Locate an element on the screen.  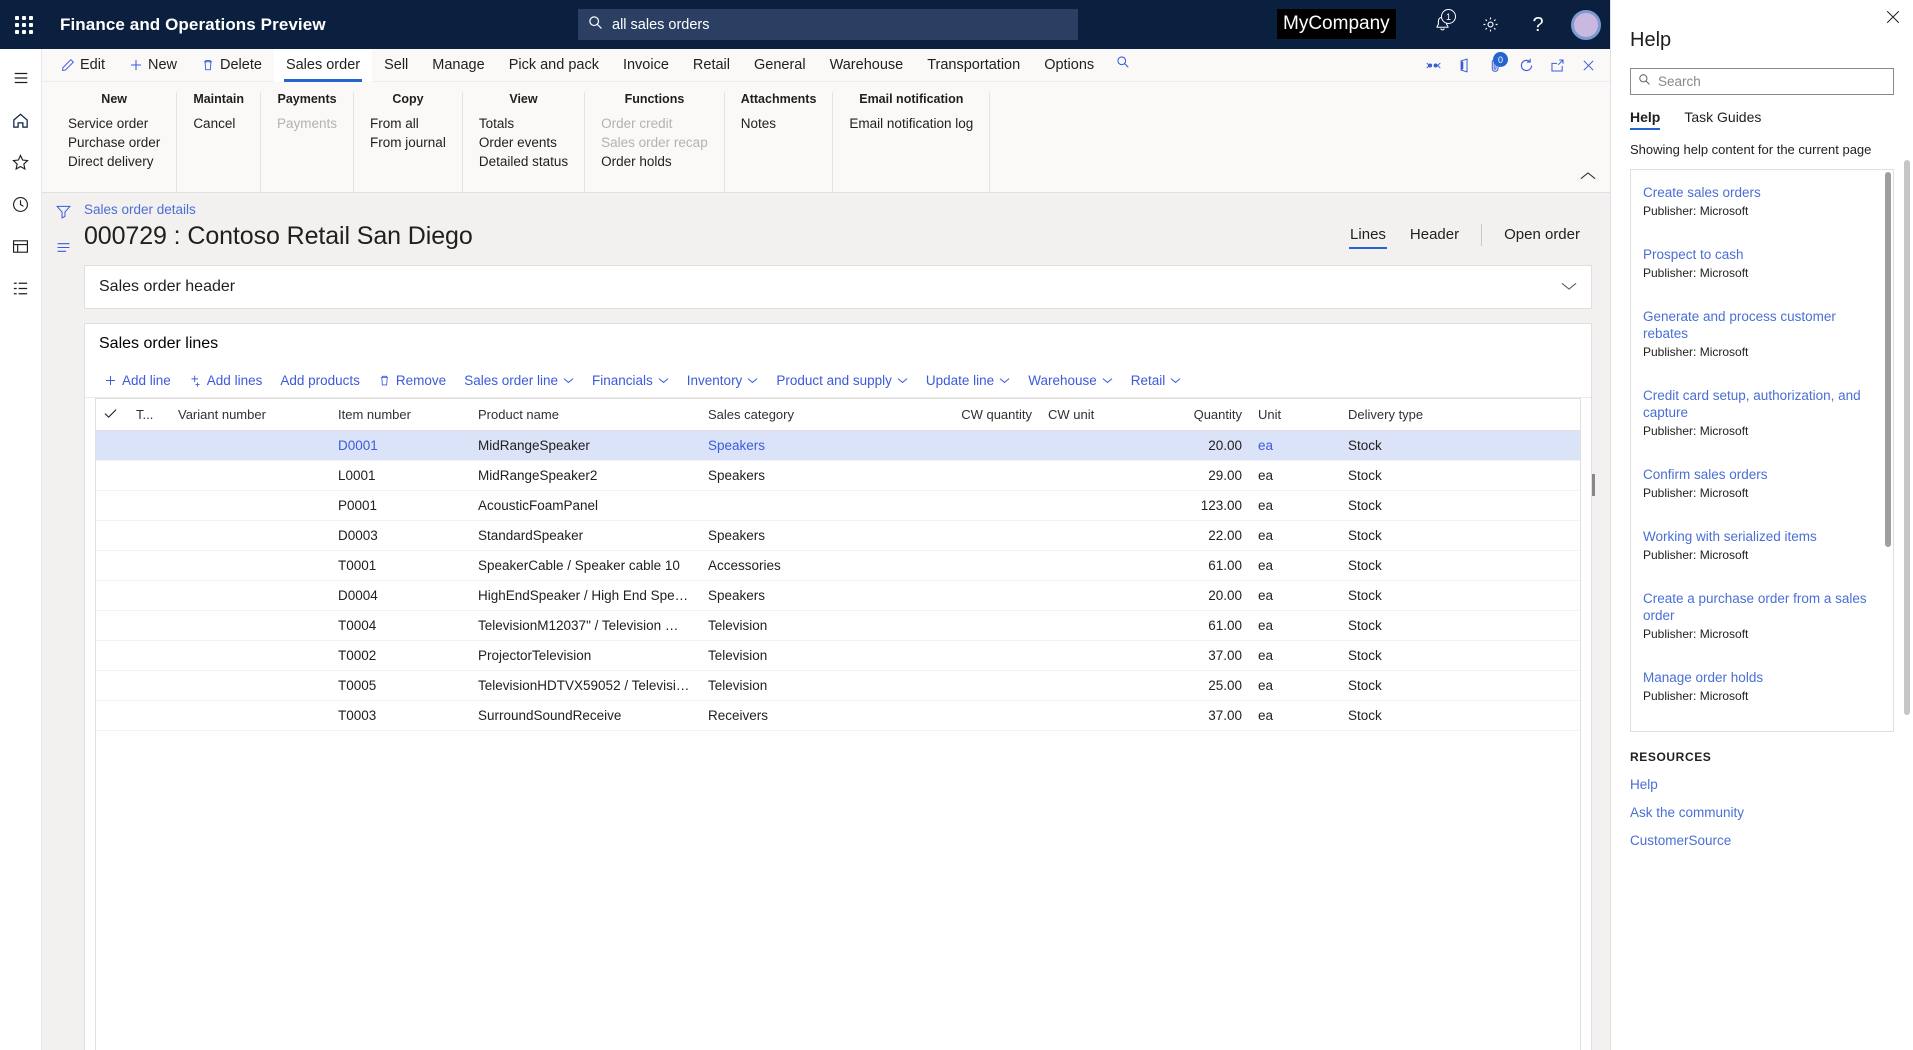
ribbon-item-email-notification-log: Email notification log is located at coordinates (911, 124).